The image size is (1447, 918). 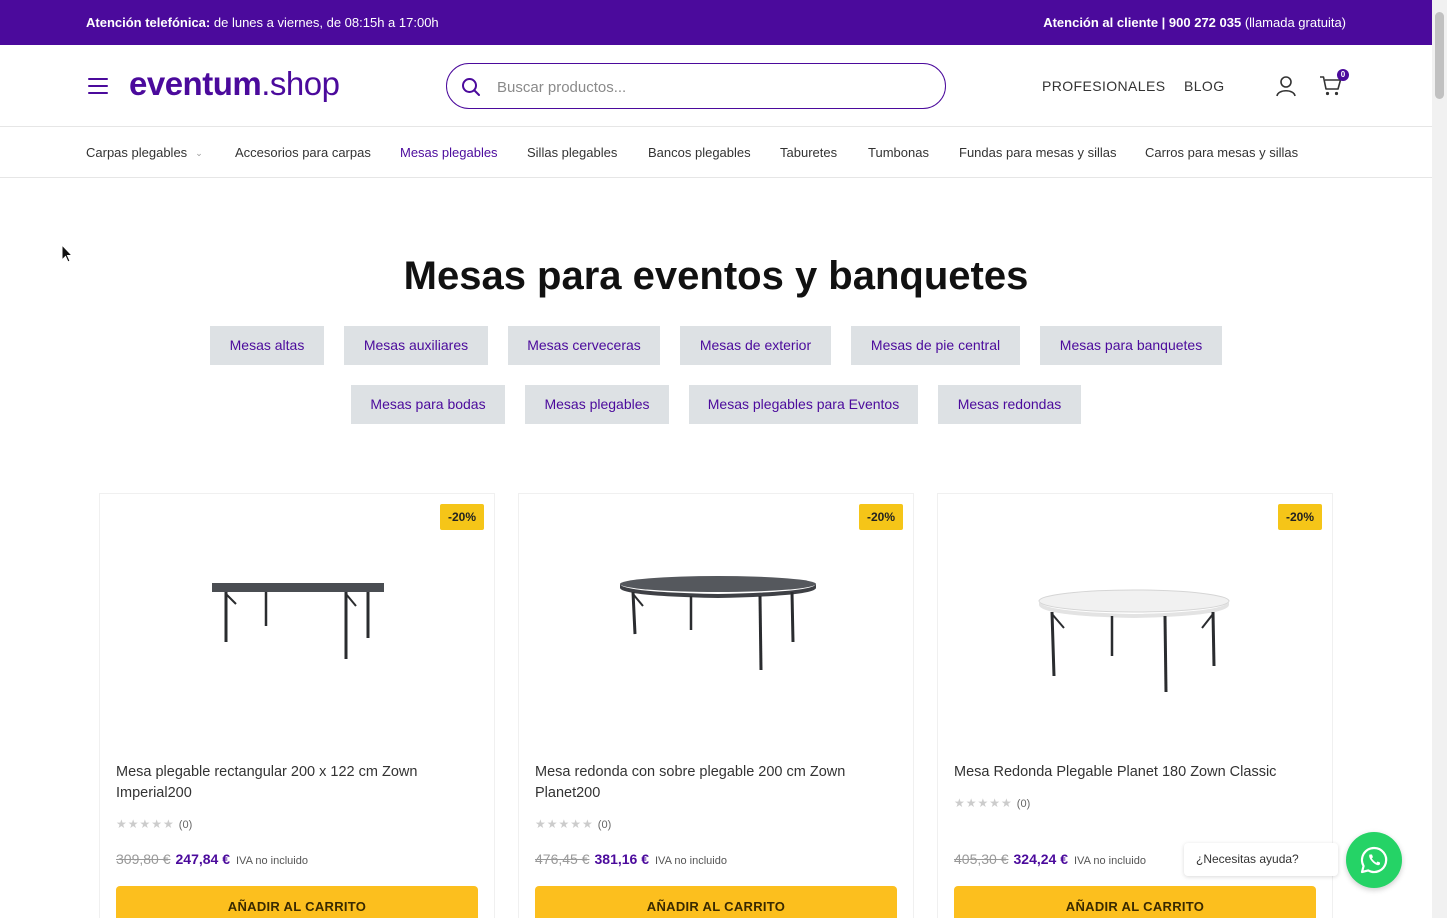 What do you see at coordinates (1295, 22) in the screenshot?
I see `customer-service-note: (llamada gratuita)` at bounding box center [1295, 22].